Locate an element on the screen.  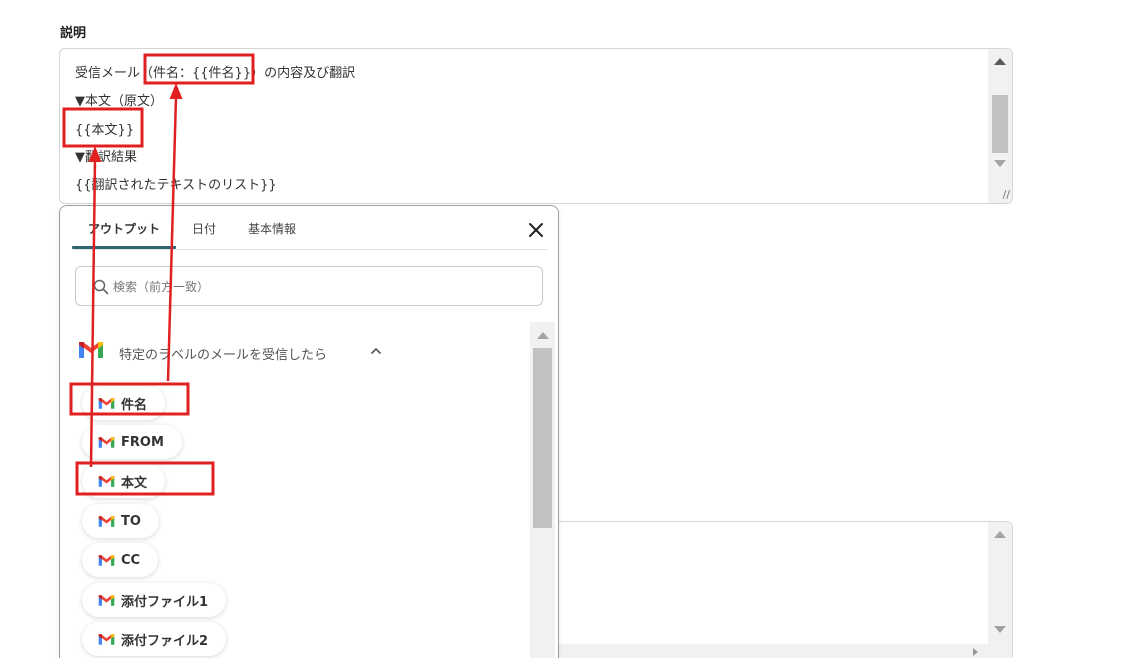
output-item-label: 添付ファイル1 is located at coordinates (165, 602).